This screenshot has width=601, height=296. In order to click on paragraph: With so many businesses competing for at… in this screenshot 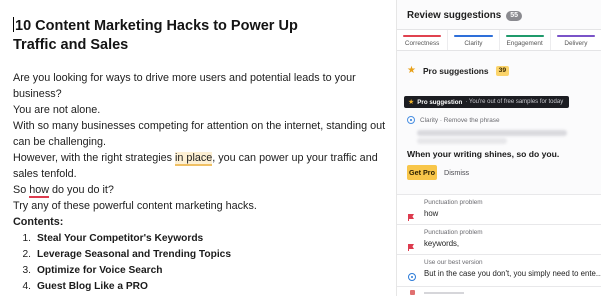, I will do `click(199, 134)`.